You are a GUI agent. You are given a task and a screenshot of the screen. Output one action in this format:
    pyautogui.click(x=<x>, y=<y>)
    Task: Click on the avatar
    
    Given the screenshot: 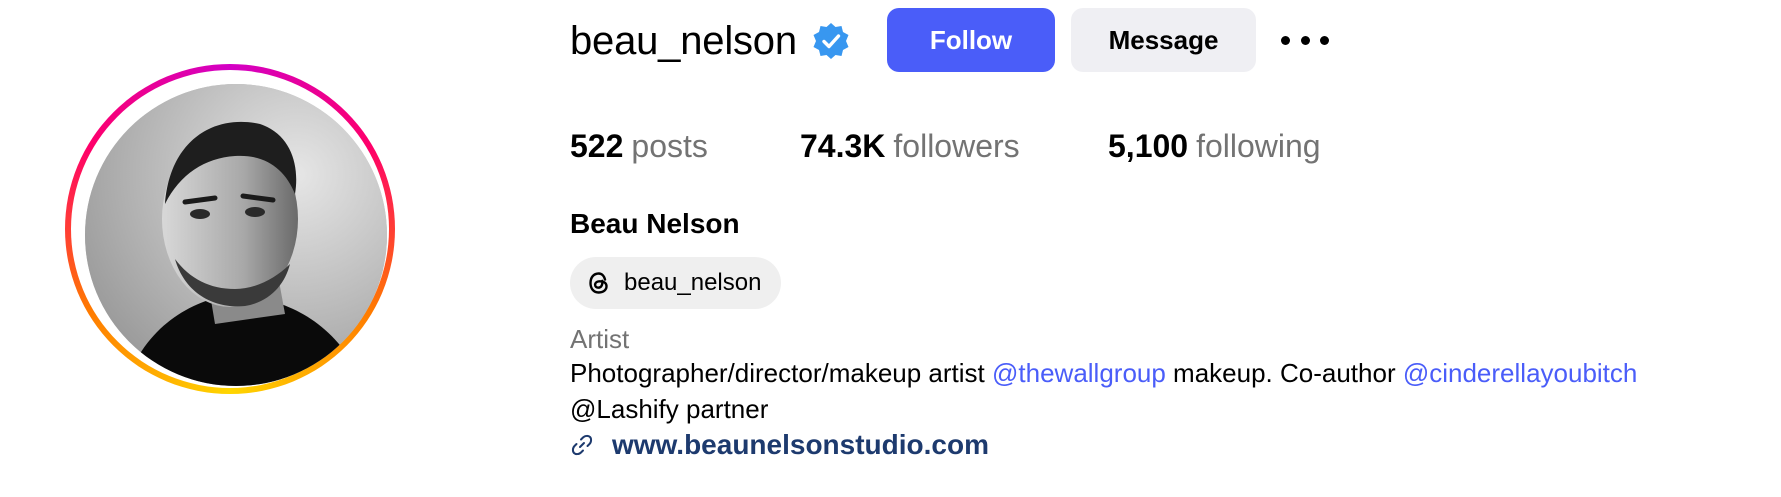 What is the action you would take?
    pyautogui.click(x=236, y=235)
    